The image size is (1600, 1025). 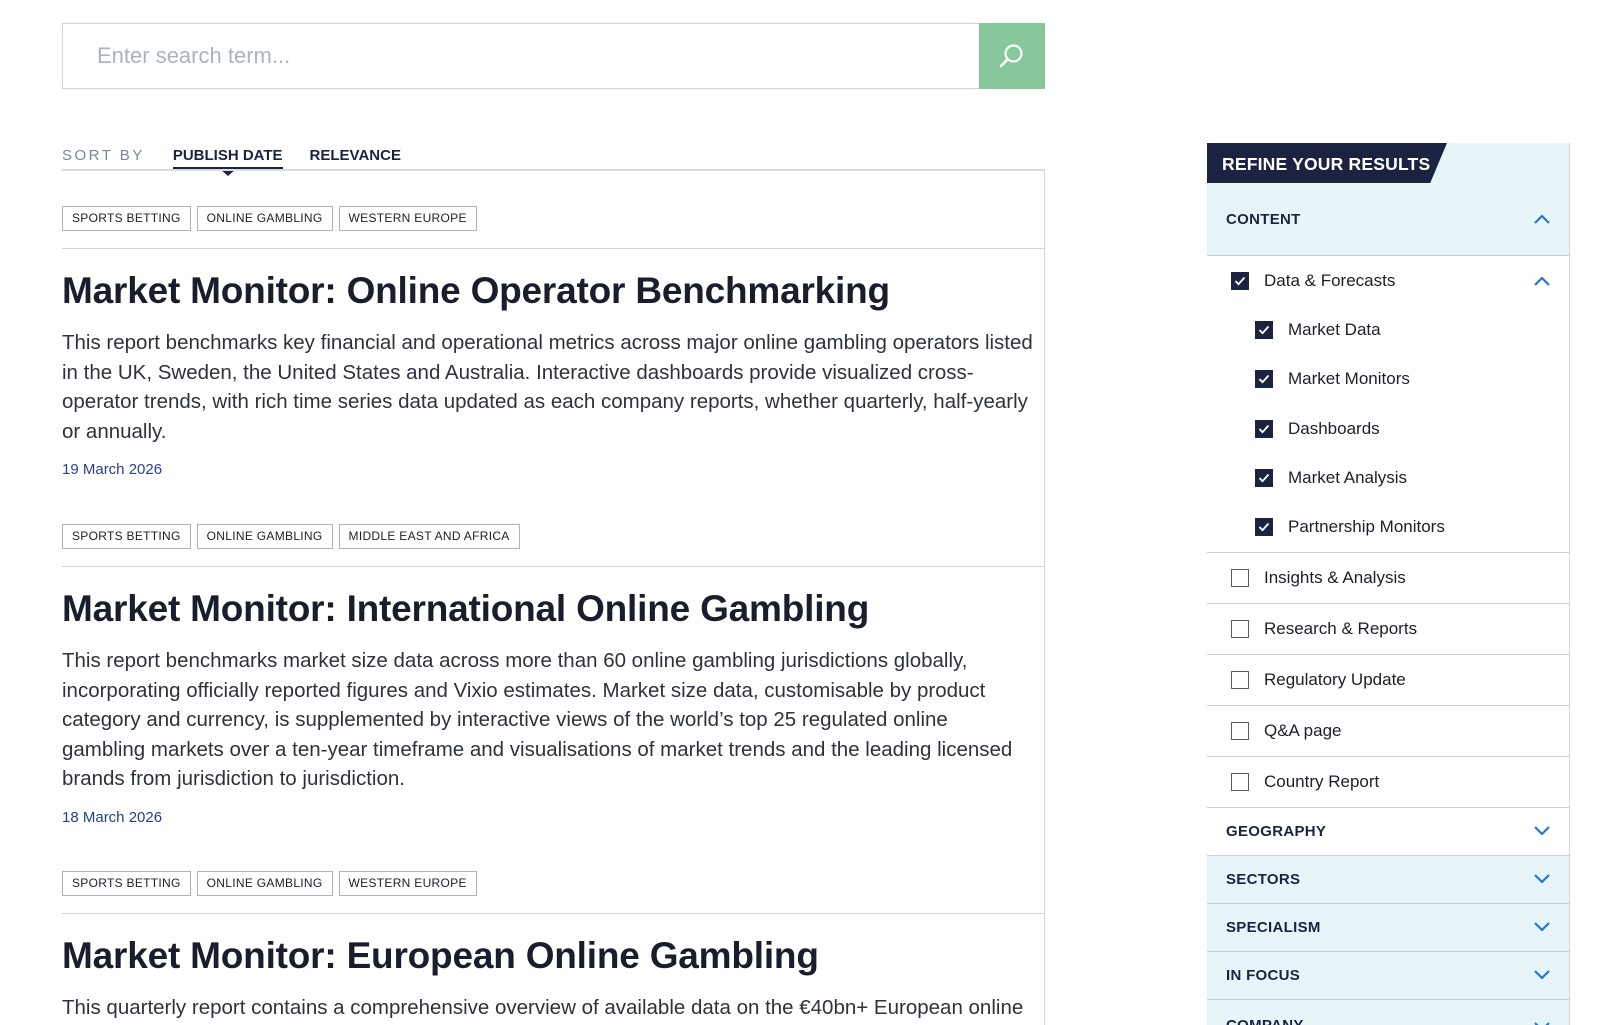 What do you see at coordinates (1349, 379) in the screenshot?
I see `filter-label: Market Monitors` at bounding box center [1349, 379].